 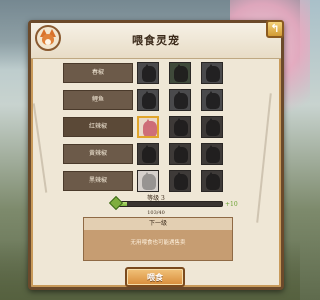 What do you see at coordinates (98, 181) in the screenshot?
I see `food-row-label: 黑辣椒` at bounding box center [98, 181].